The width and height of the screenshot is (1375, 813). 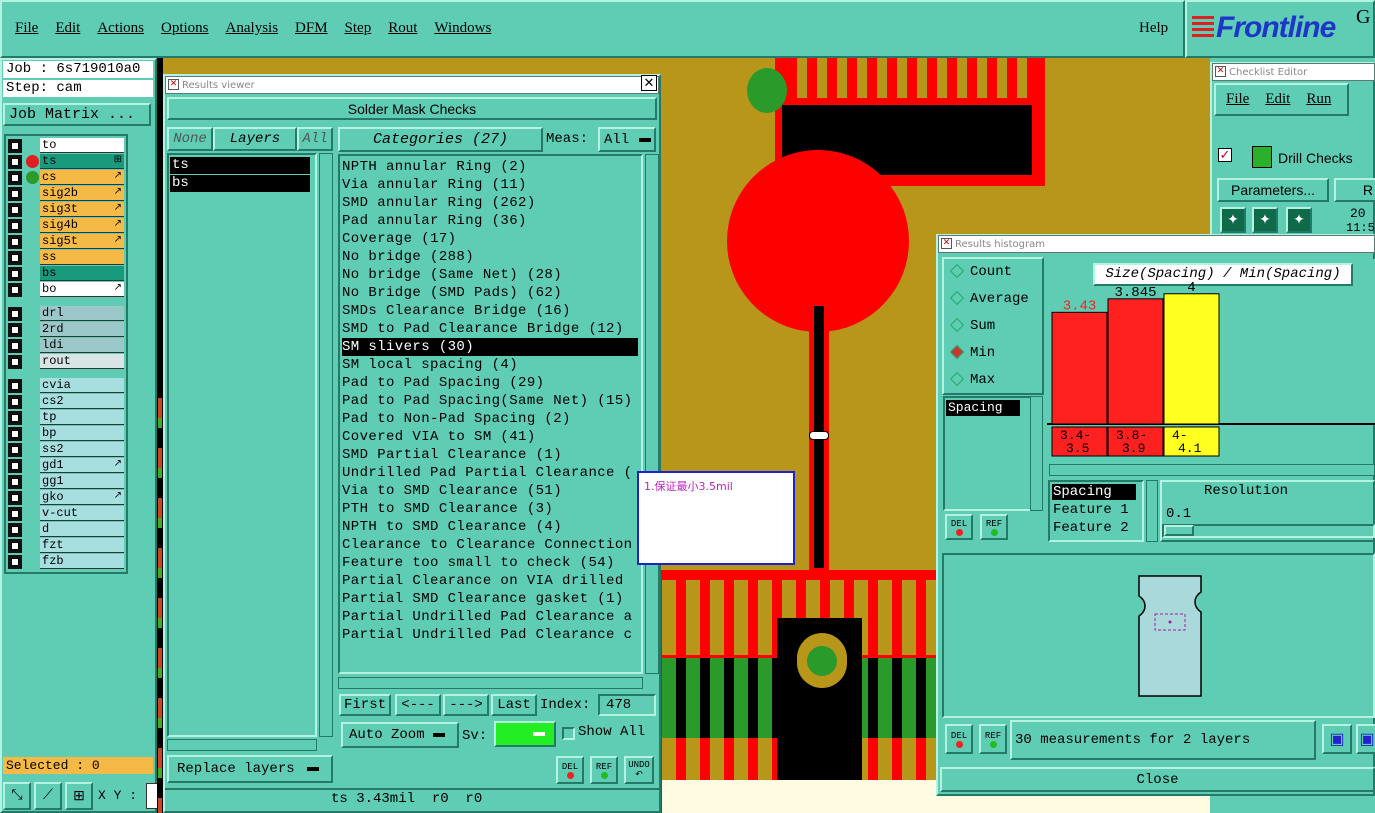 I want to click on layer-row-fzb: fzb, so click(x=66, y=561).